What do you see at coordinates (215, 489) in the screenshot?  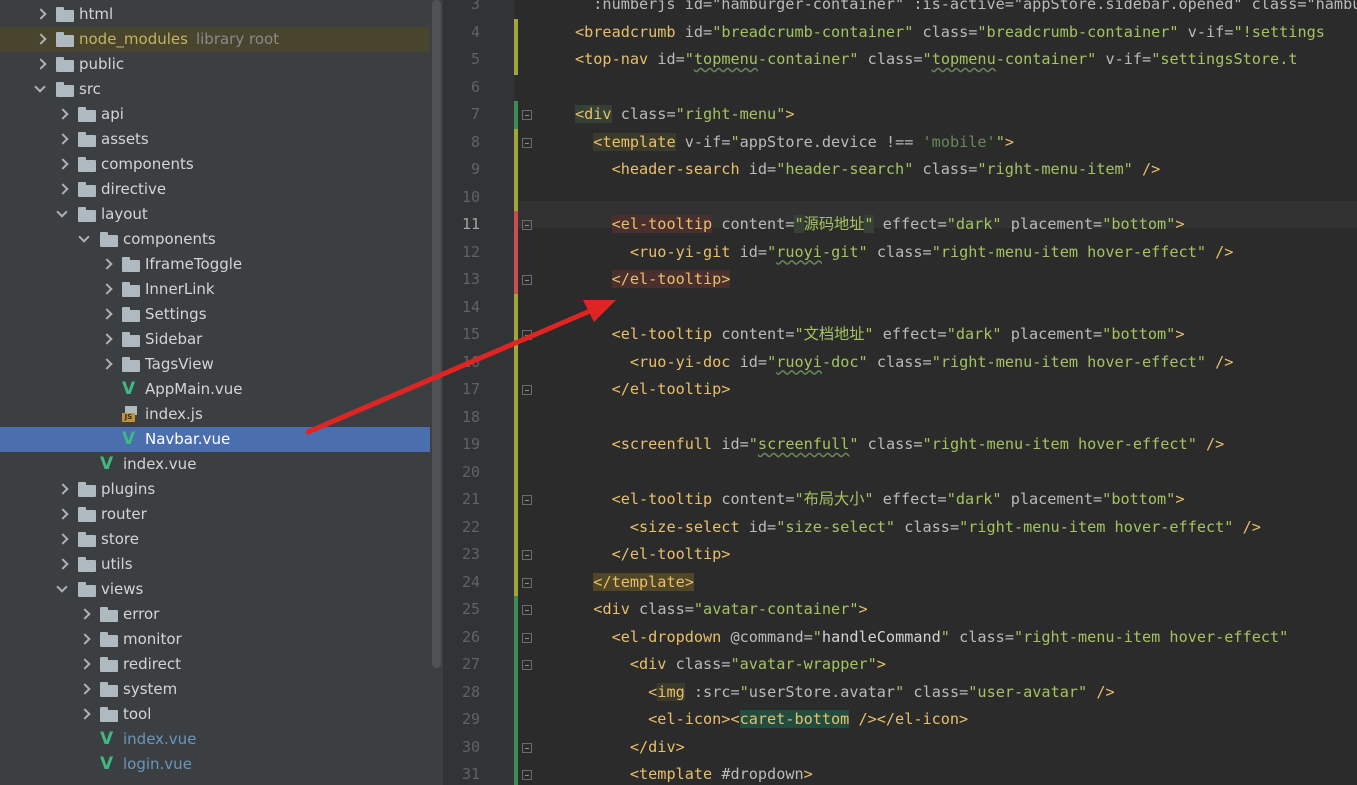 I see `tree-item: plugins` at bounding box center [215, 489].